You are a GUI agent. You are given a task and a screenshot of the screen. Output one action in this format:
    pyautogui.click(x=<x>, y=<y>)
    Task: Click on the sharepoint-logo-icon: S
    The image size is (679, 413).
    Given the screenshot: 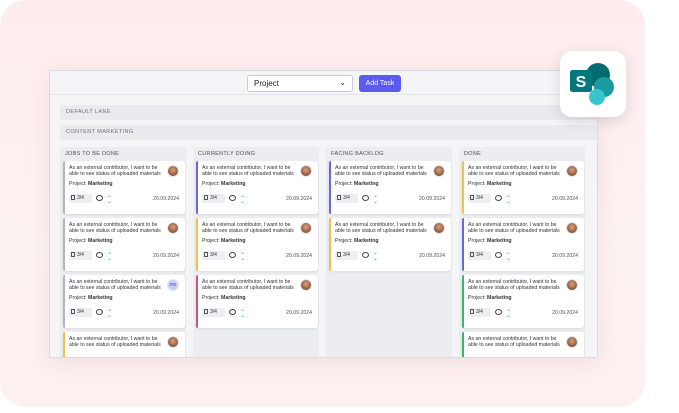 What is the action you would take?
    pyautogui.click(x=593, y=84)
    